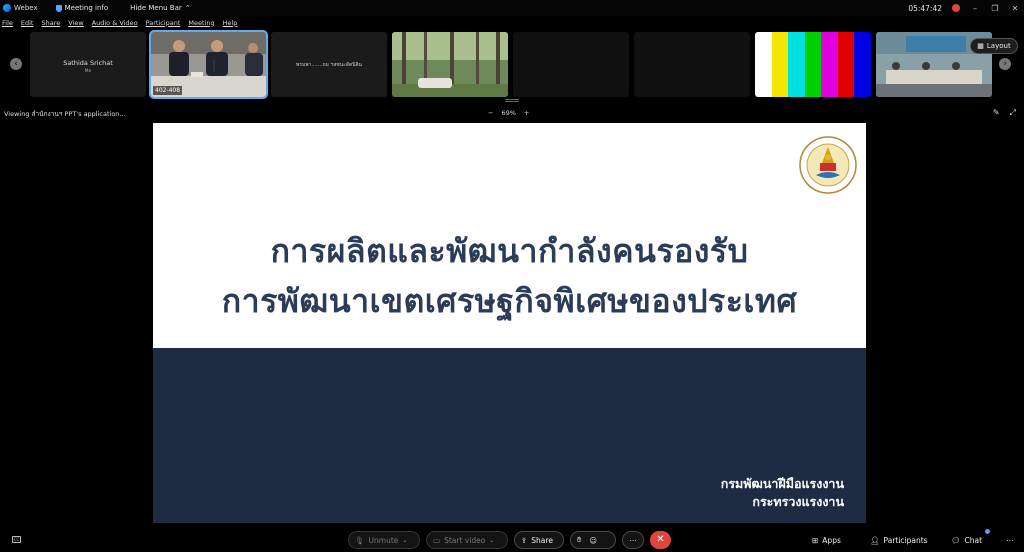 This screenshot has width=1024, height=552. I want to click on end-call-icon: ✕, so click(660, 539).